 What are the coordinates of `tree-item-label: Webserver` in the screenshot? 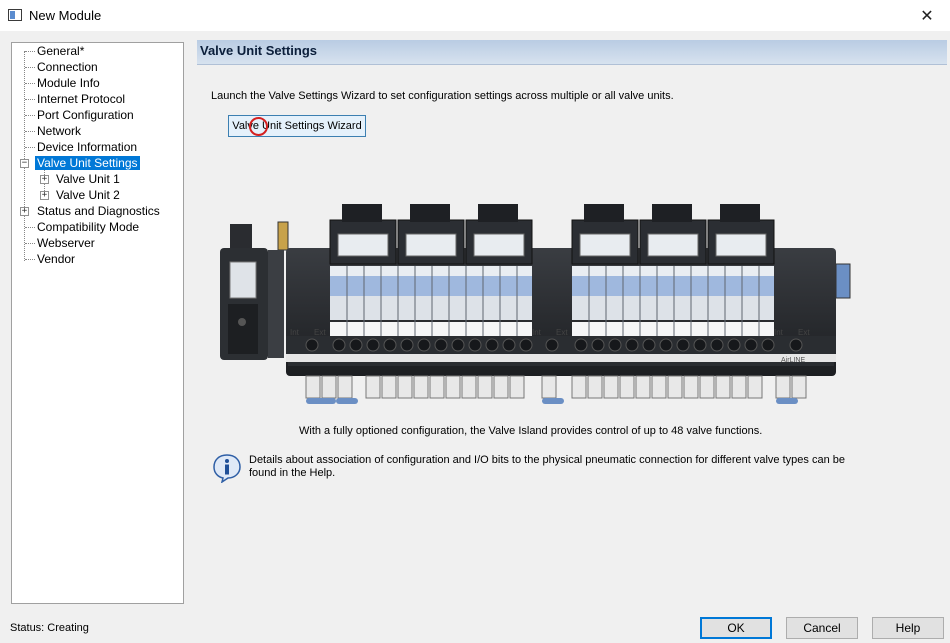 It's located at (66, 243).